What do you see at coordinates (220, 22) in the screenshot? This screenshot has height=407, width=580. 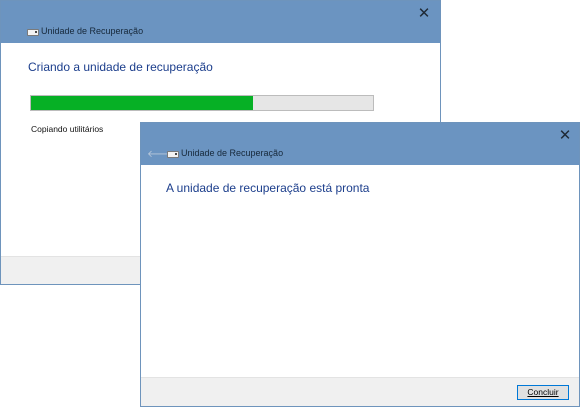 I see `title-bar: ✕ Unidade de Recuperação` at bounding box center [220, 22].